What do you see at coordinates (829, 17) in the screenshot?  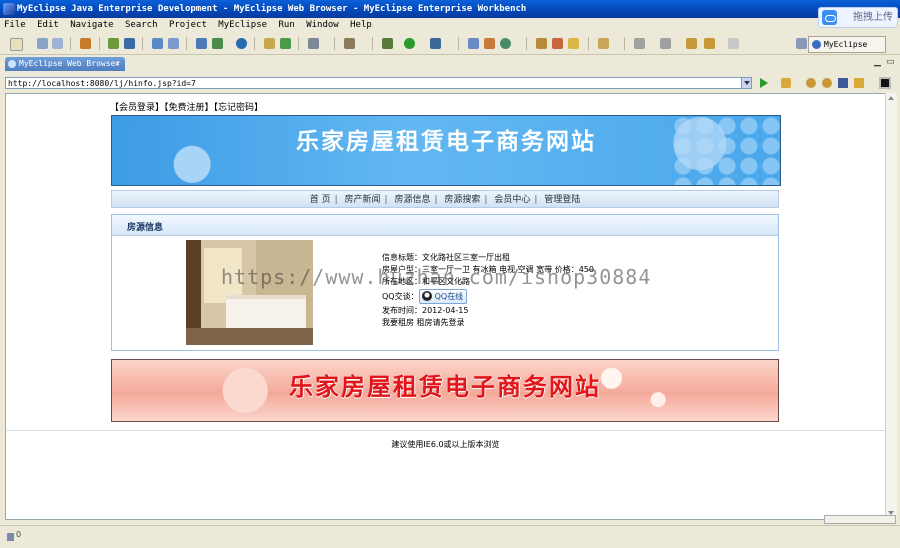 I see `cloud-icon` at bounding box center [829, 17].